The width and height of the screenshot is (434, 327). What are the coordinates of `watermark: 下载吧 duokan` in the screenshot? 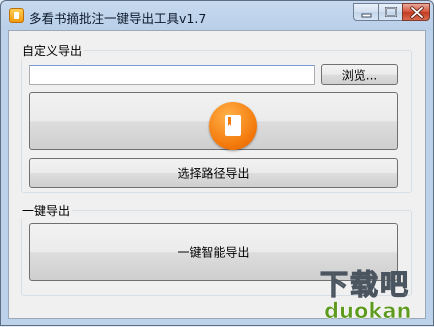 It's located at (365, 293).